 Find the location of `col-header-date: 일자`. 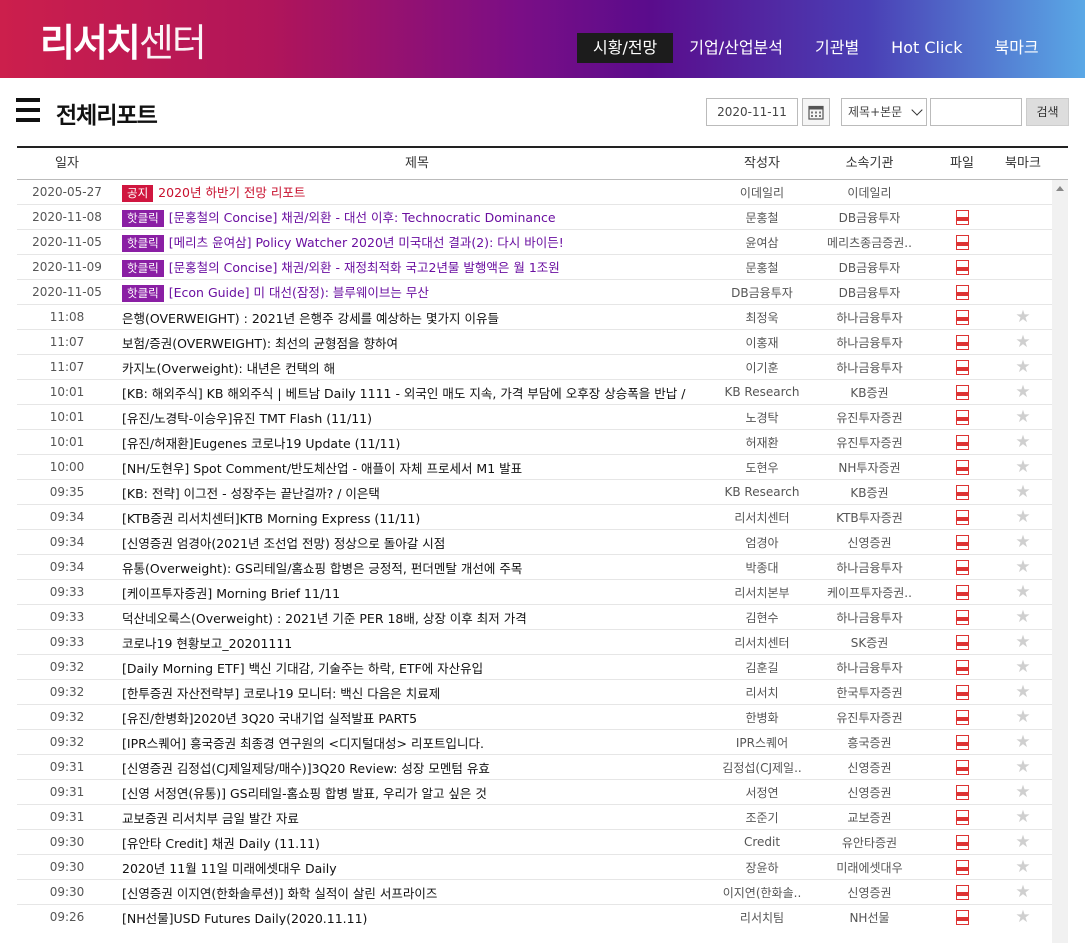

col-header-date: 일자 is located at coordinates (67, 163).